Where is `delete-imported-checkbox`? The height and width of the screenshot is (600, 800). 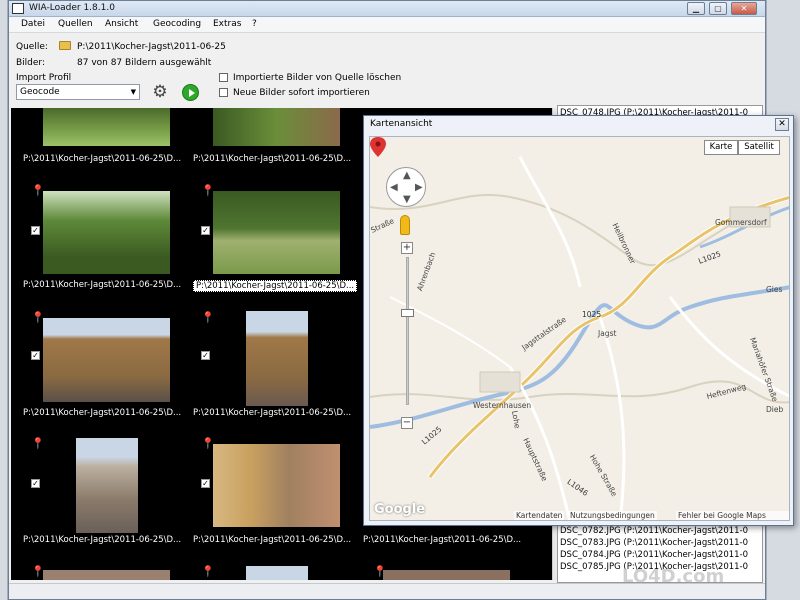
delete-imported-checkbox is located at coordinates (223, 77).